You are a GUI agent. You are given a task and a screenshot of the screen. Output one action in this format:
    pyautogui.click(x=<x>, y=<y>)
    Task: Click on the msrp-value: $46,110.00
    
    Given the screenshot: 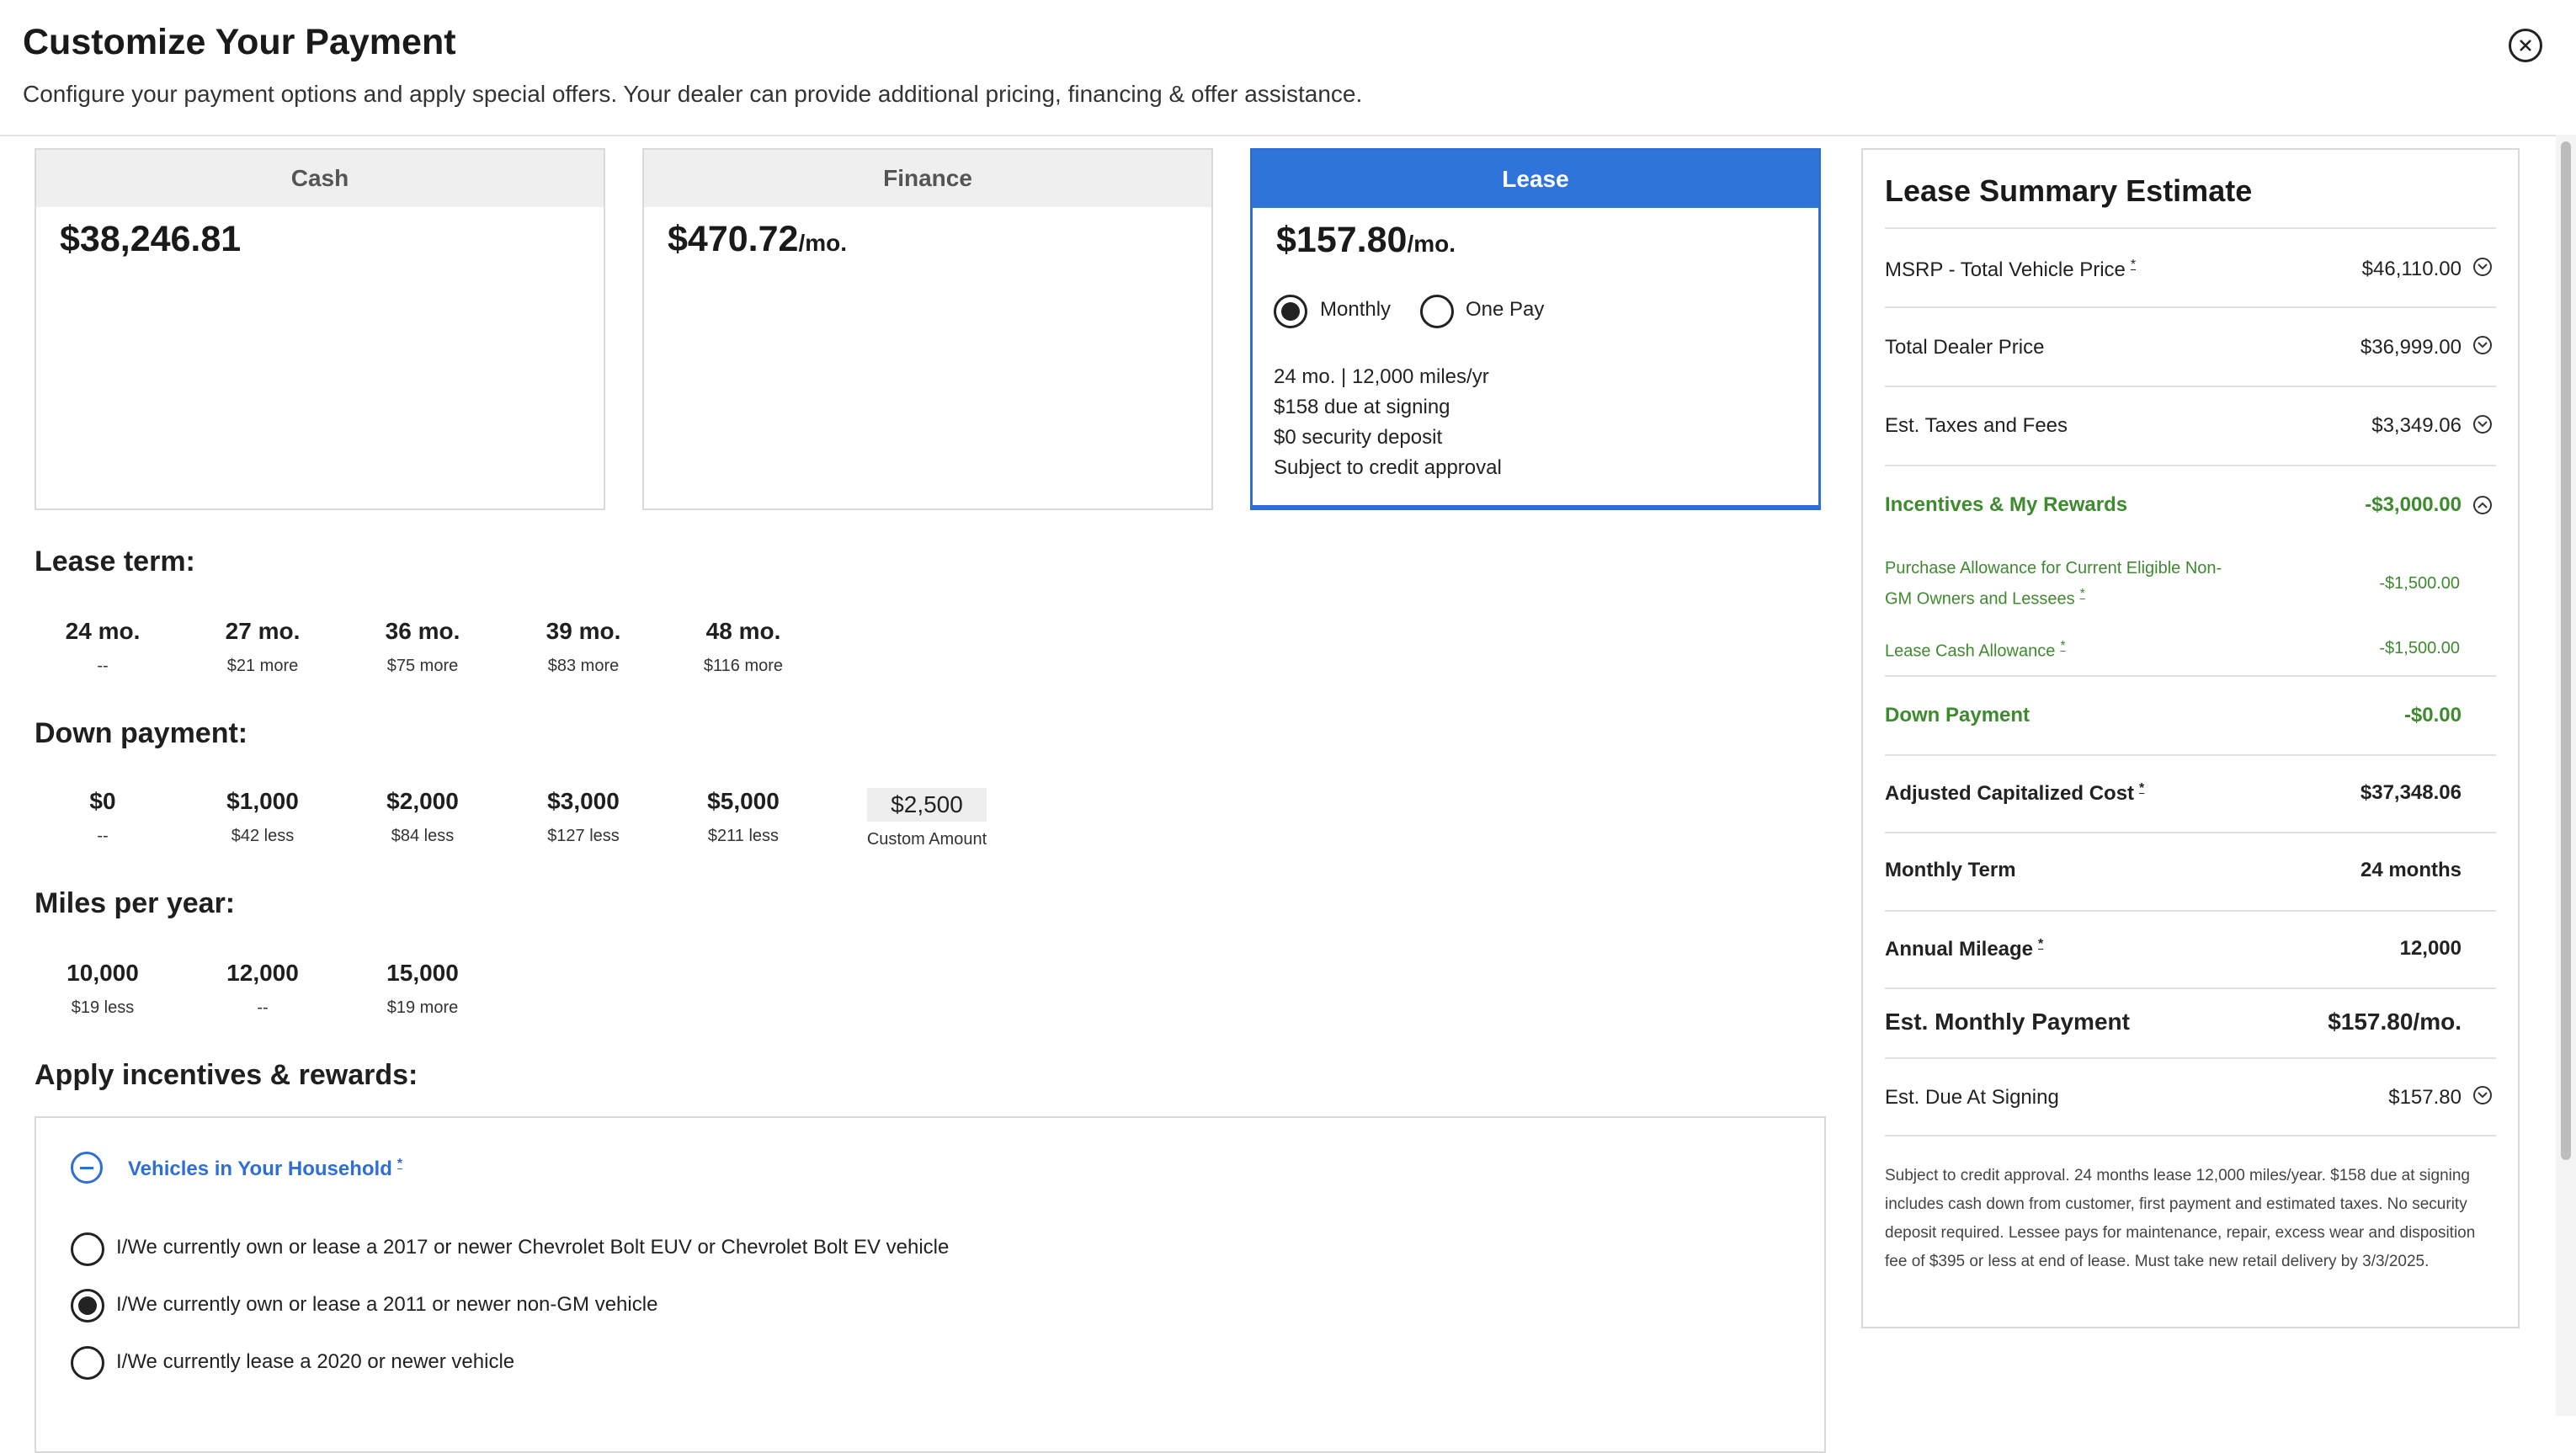 What is the action you would take?
    pyautogui.click(x=2411, y=269)
    